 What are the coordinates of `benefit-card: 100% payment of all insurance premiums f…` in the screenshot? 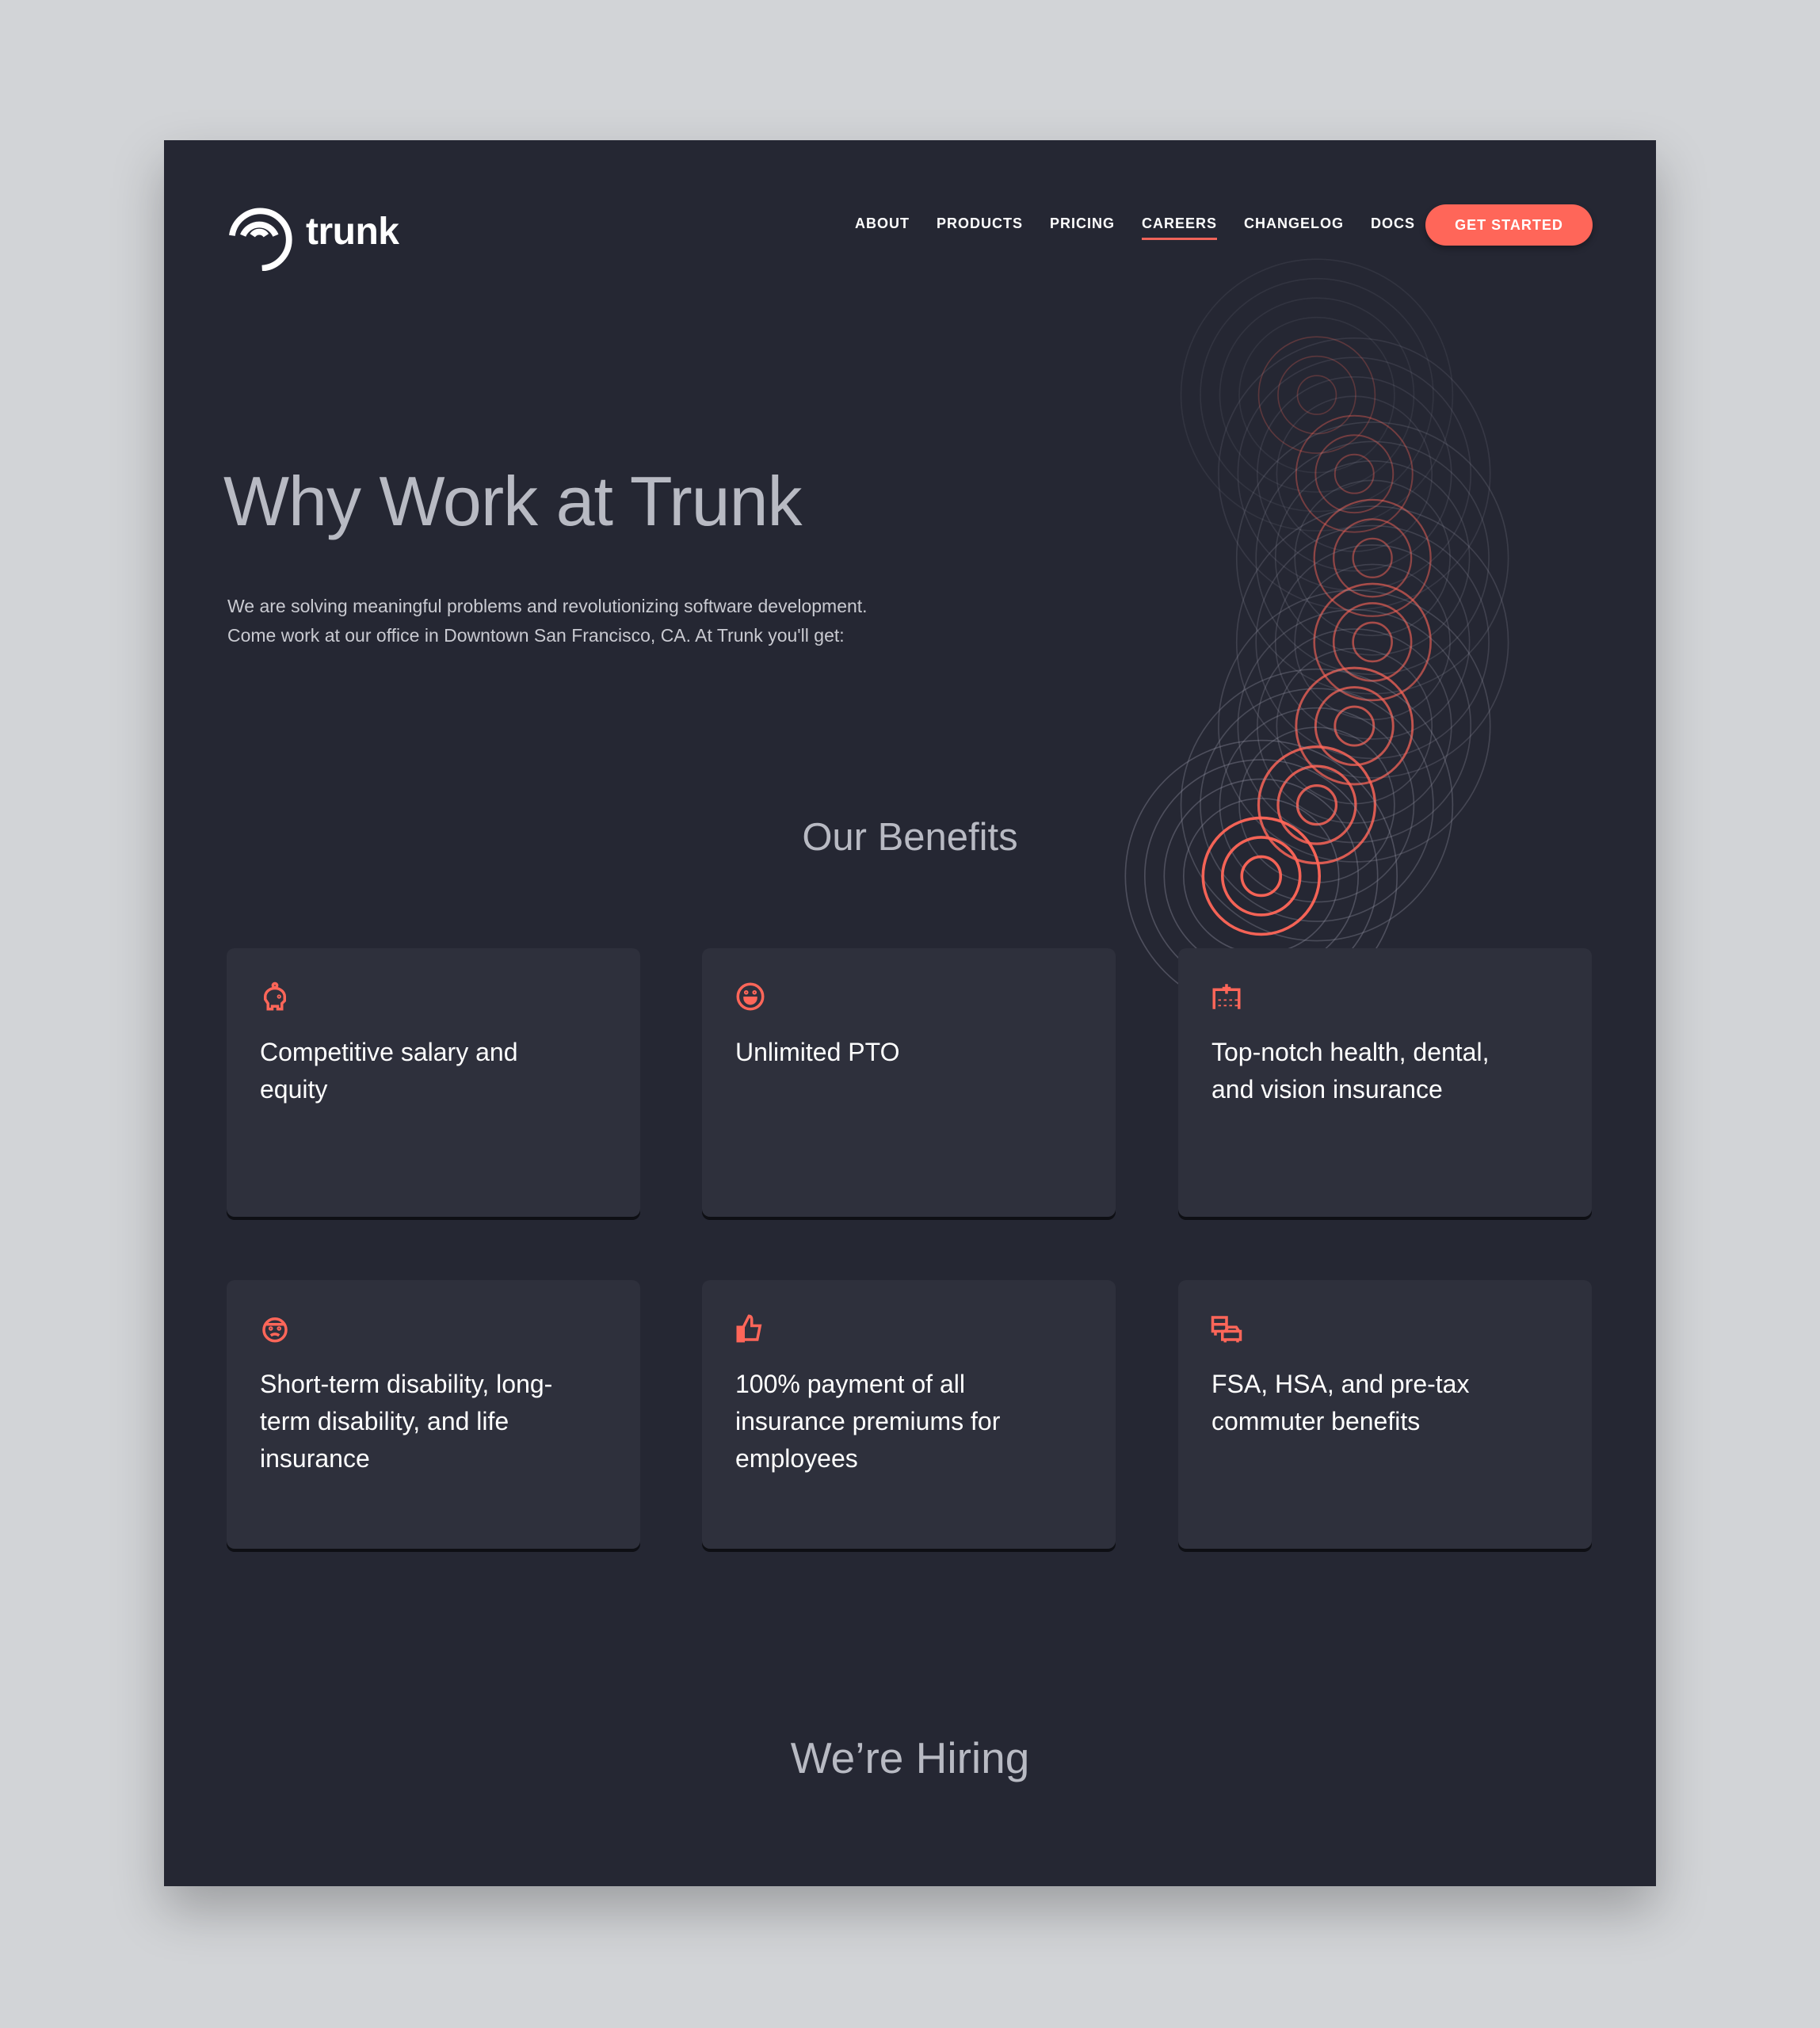 It's located at (909, 1414).